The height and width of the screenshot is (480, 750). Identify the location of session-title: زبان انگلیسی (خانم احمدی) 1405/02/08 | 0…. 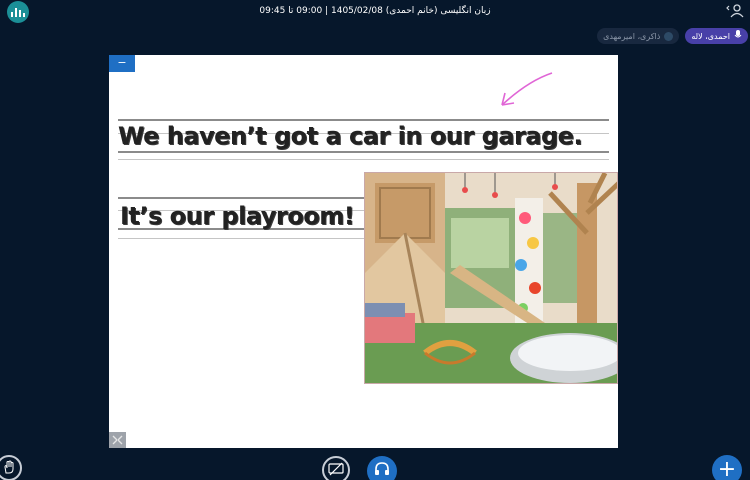
(375, 11).